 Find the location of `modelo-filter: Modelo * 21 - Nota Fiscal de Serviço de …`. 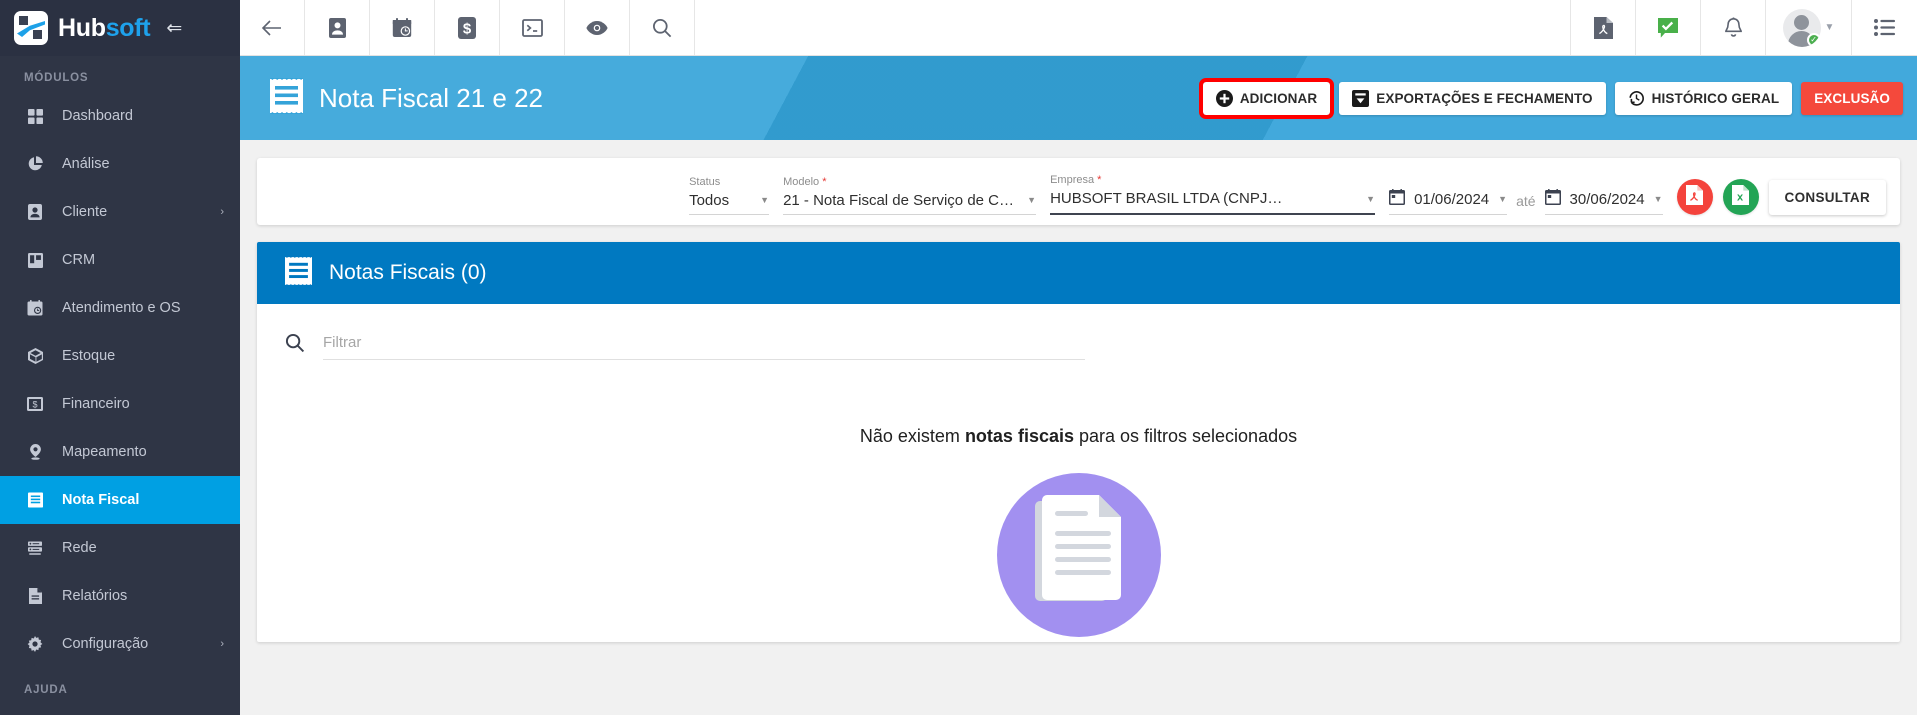

modelo-filter: Modelo * 21 - Nota Fiscal de Serviço de … is located at coordinates (910, 195).